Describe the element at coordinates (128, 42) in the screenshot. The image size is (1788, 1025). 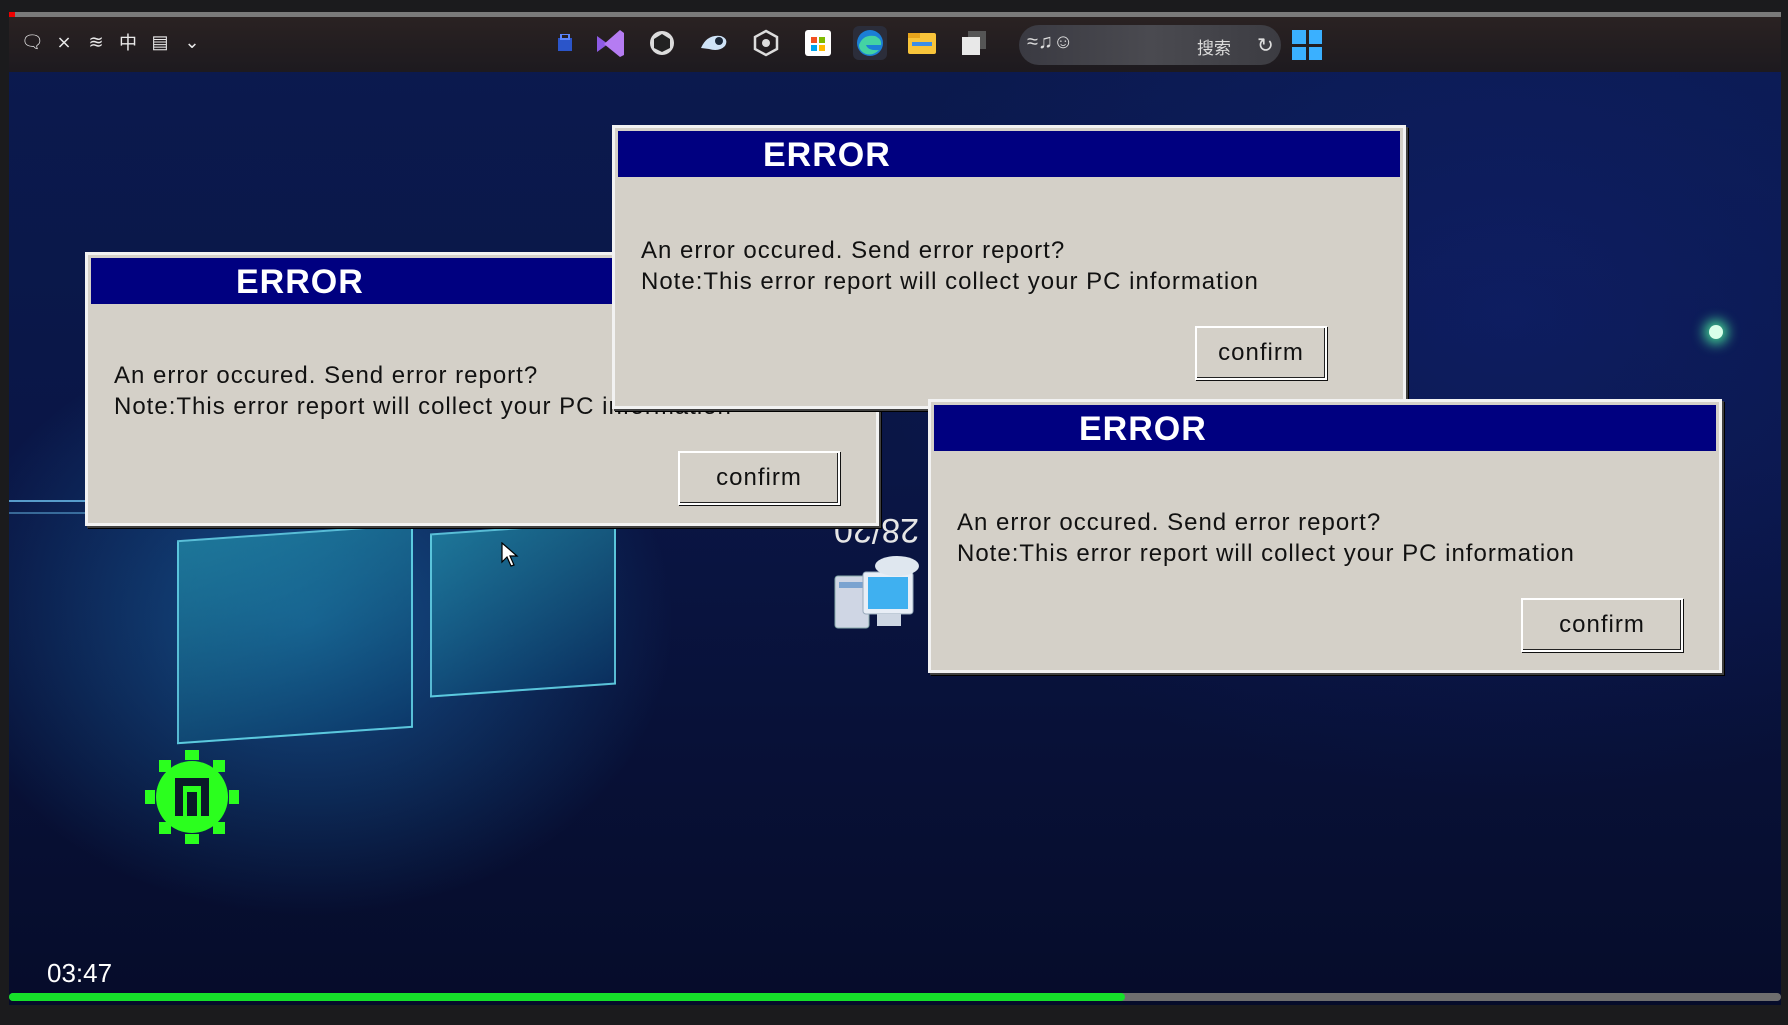
I see `input-method-icon: 中` at that location.